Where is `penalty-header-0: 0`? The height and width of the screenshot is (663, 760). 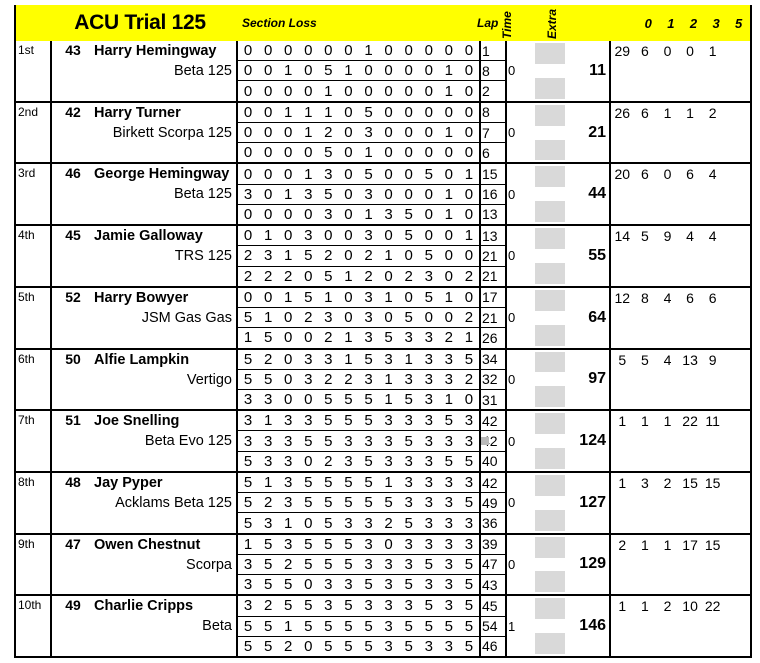 penalty-header-0: 0 is located at coordinates (648, 23).